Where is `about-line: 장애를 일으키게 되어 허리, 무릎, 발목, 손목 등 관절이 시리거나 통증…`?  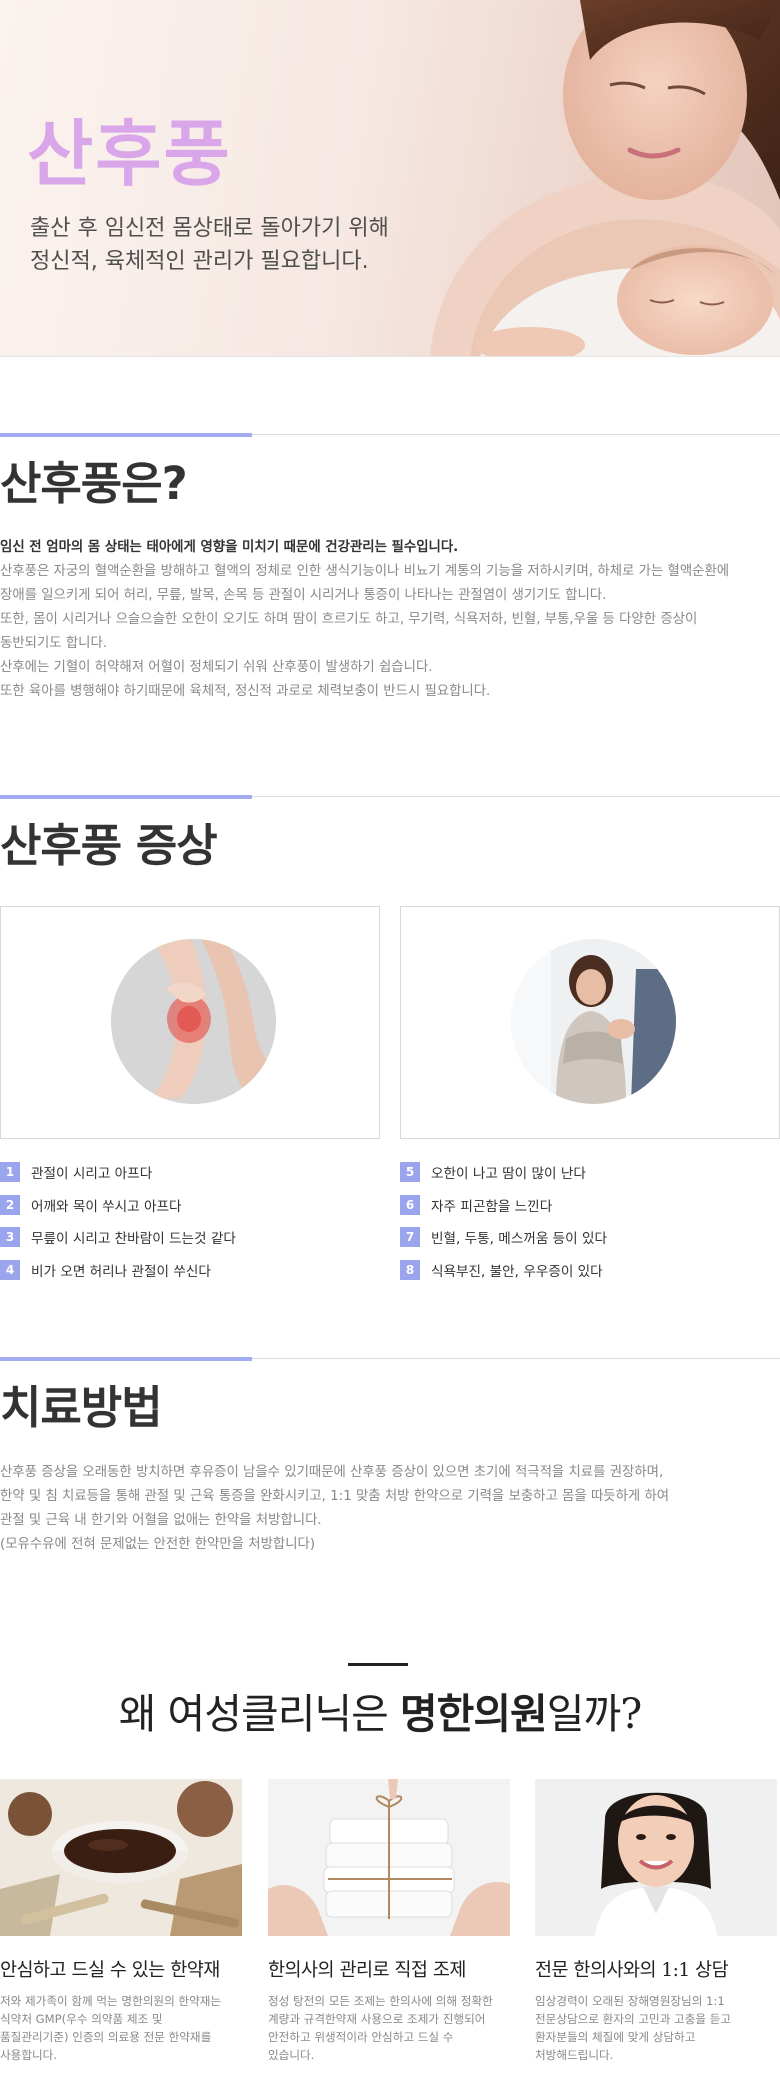 about-line: 장애를 일으키게 되어 허리, 무릎, 발목, 손목 등 관절이 시리거나 통증… is located at coordinates (303, 595).